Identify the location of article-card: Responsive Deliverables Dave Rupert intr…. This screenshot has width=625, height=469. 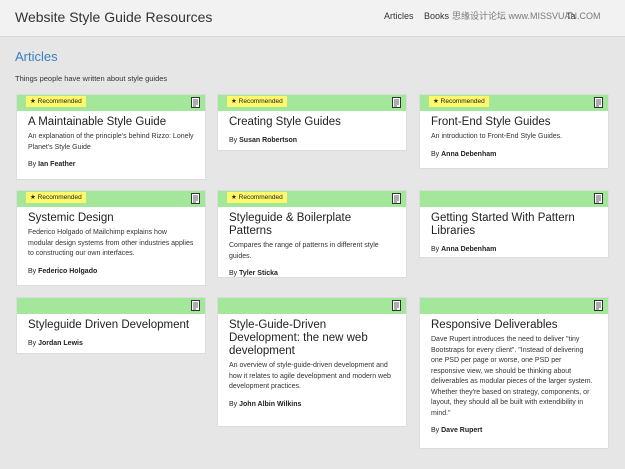
(514, 373).